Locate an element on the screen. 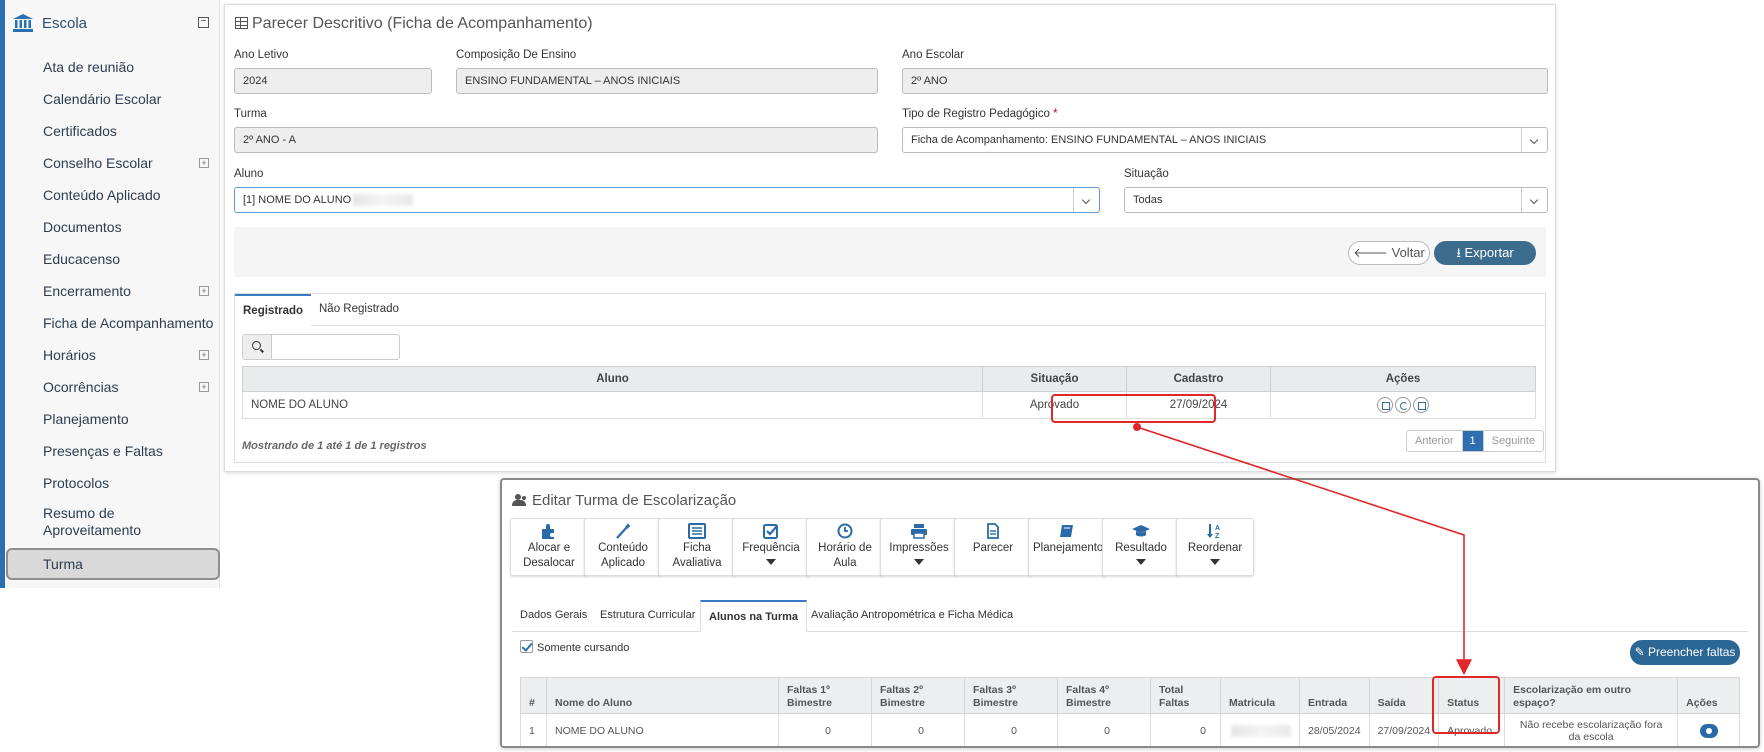  collapse-icon: − is located at coordinates (203, 22).